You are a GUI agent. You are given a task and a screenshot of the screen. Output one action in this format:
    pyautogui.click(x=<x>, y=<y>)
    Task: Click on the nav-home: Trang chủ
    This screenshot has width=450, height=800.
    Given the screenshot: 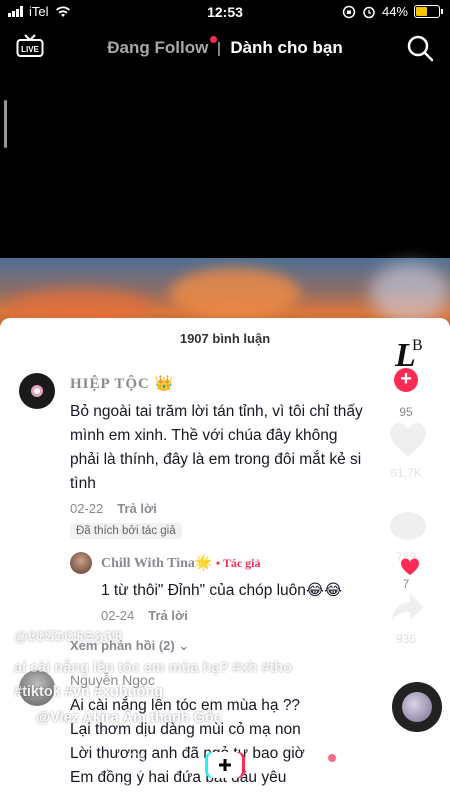 What is the action you would take?
    pyautogui.click(x=45, y=772)
    